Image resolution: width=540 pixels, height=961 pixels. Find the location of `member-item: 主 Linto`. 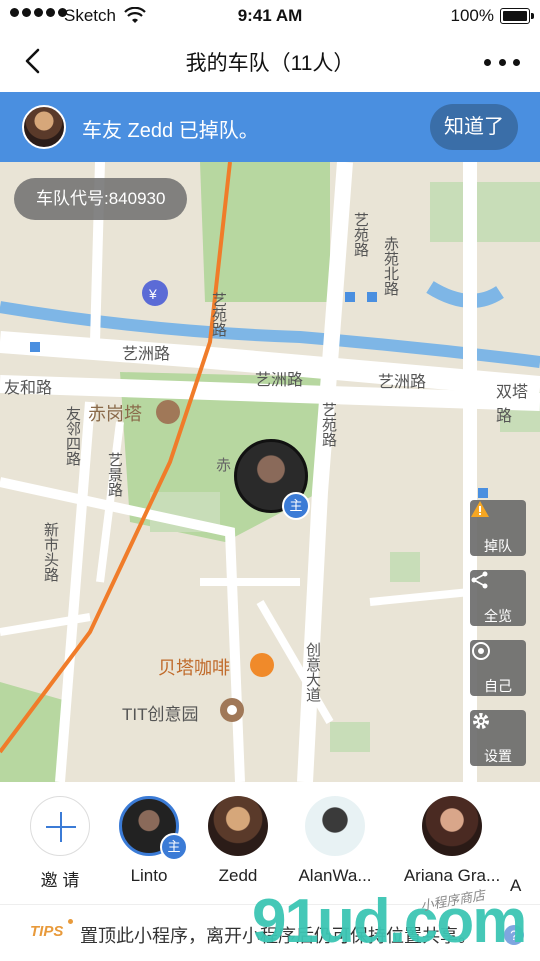

member-item: 主 Linto is located at coordinates (149, 841).